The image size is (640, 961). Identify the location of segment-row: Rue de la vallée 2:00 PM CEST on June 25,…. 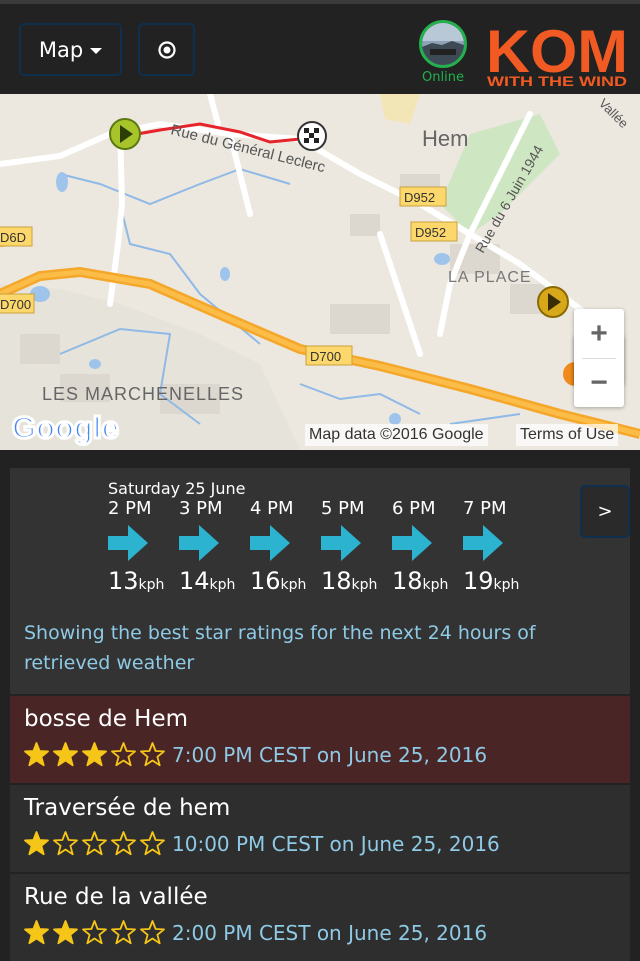
(320, 917).